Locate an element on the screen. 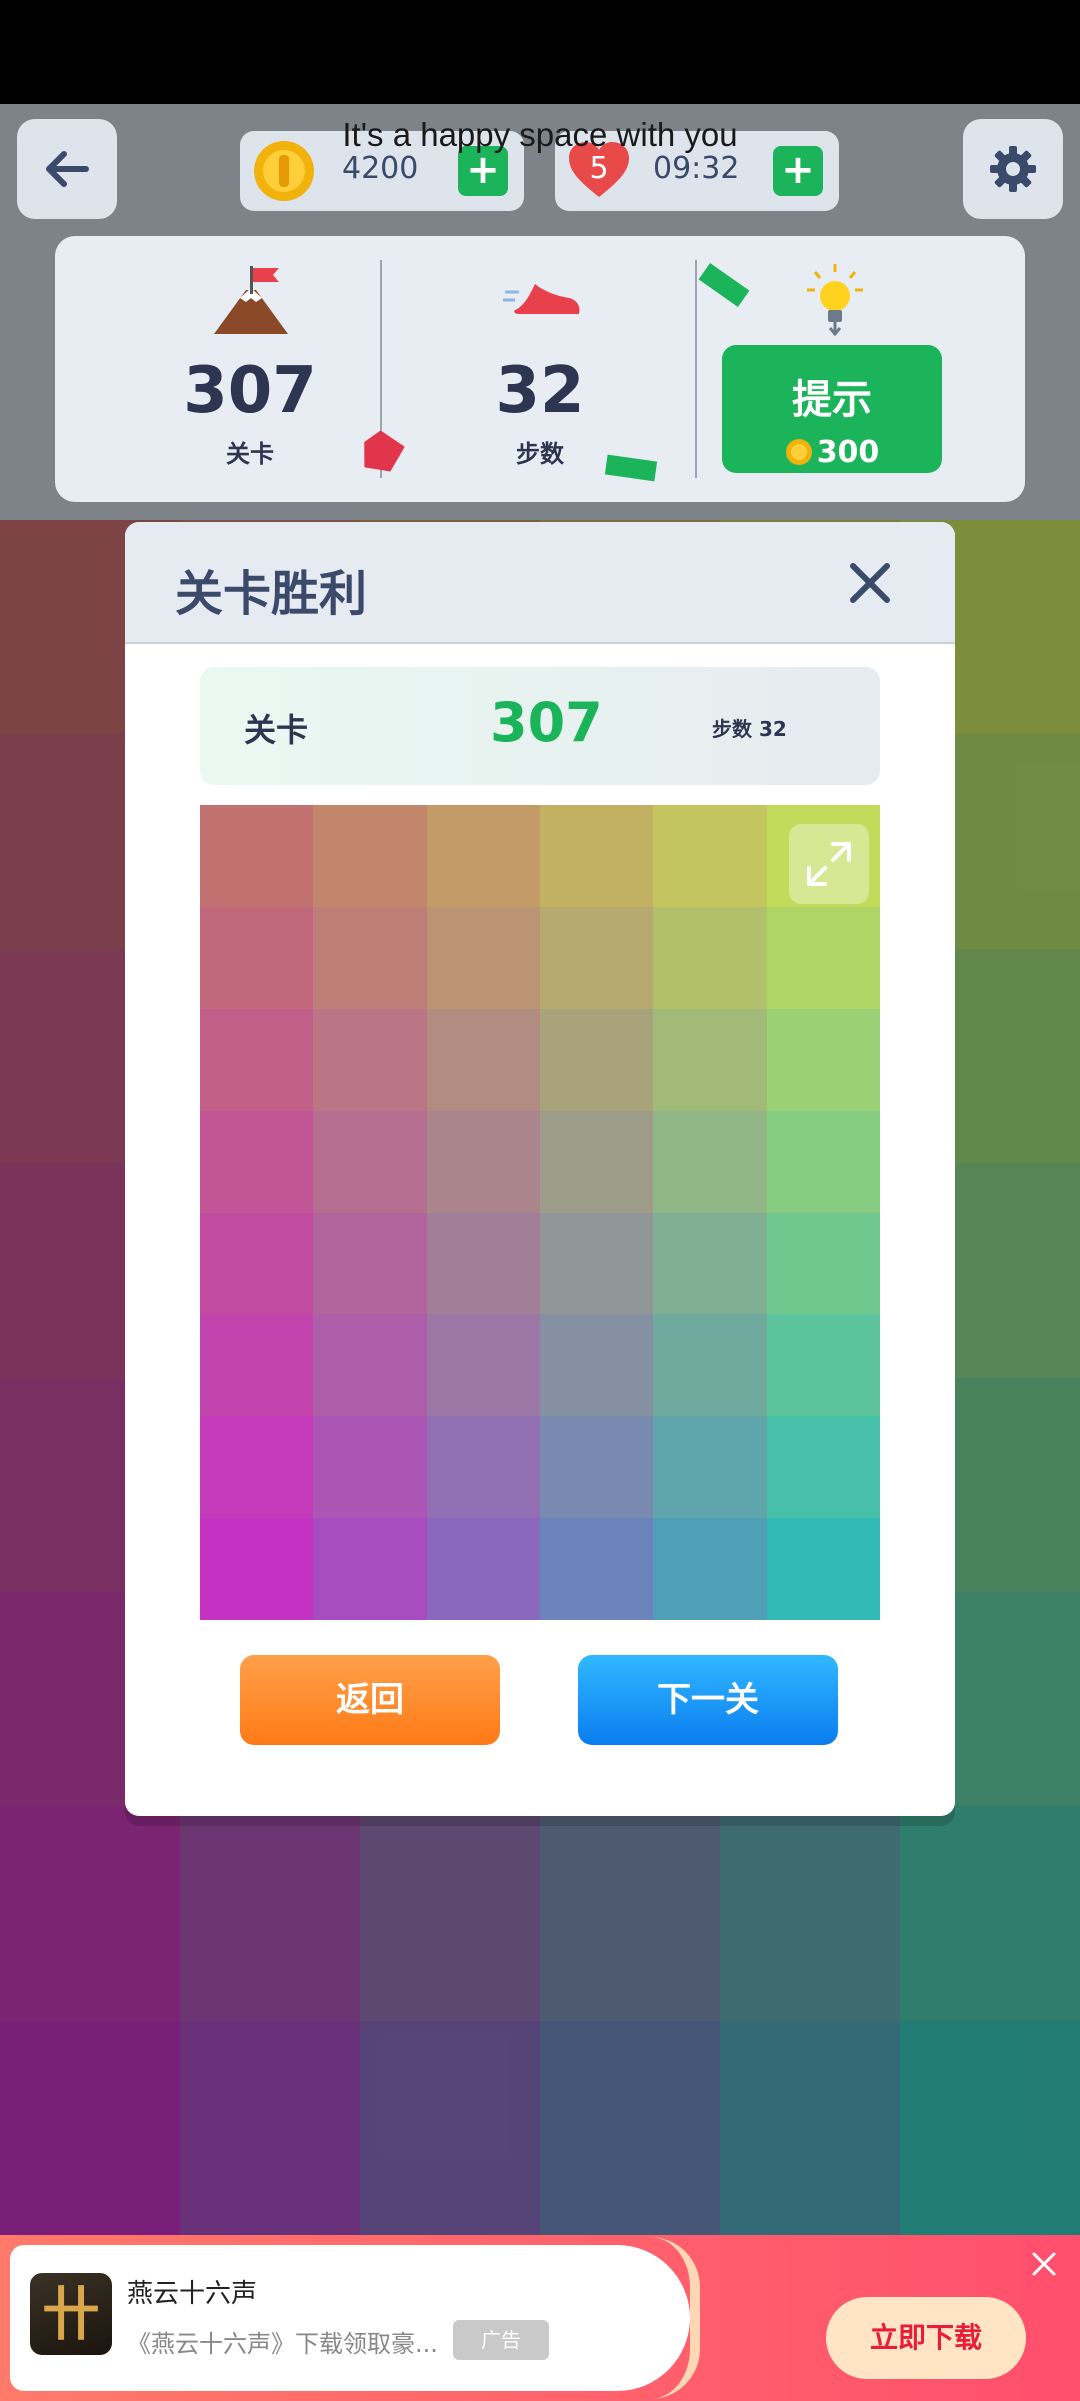 The height and width of the screenshot is (2401, 1080). next-level-button: 下一关 is located at coordinates (708, 1700).